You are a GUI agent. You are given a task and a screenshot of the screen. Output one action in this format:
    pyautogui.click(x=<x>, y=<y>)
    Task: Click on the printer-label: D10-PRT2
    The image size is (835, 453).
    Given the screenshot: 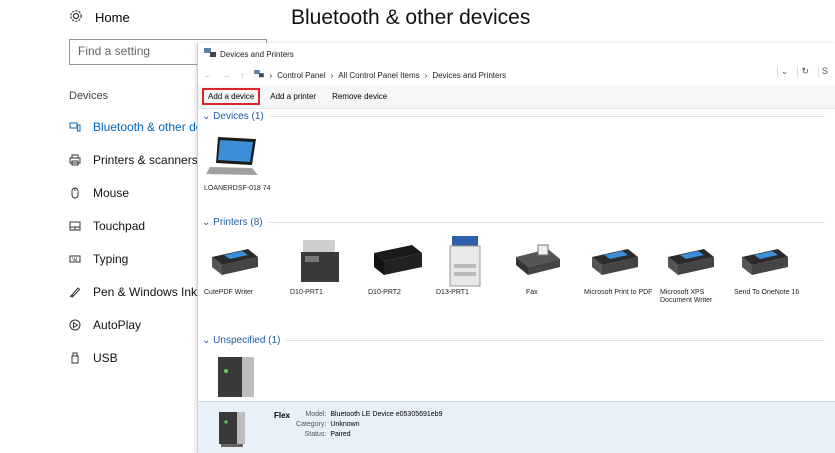 What is the action you would take?
    pyautogui.click(x=384, y=292)
    